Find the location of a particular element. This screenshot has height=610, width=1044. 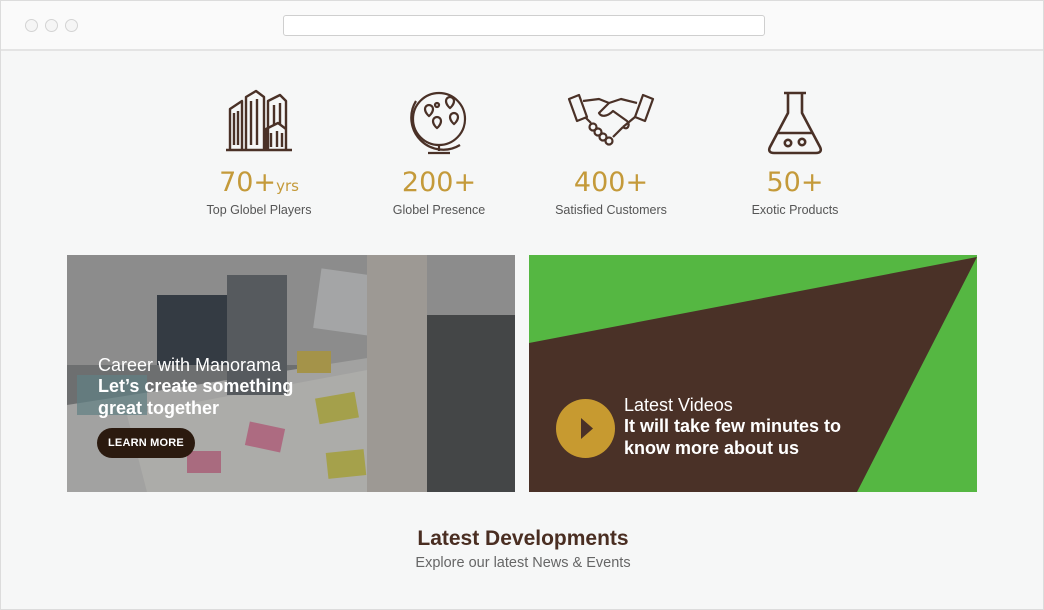

window-maximize-dot is located at coordinates (71, 25).